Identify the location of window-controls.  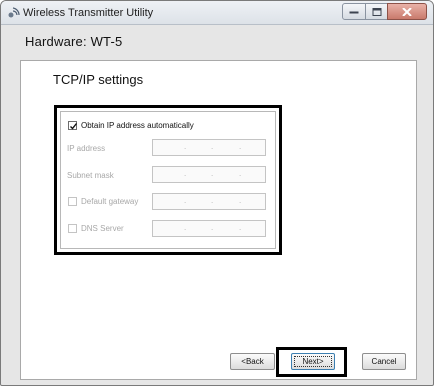
(384, 11).